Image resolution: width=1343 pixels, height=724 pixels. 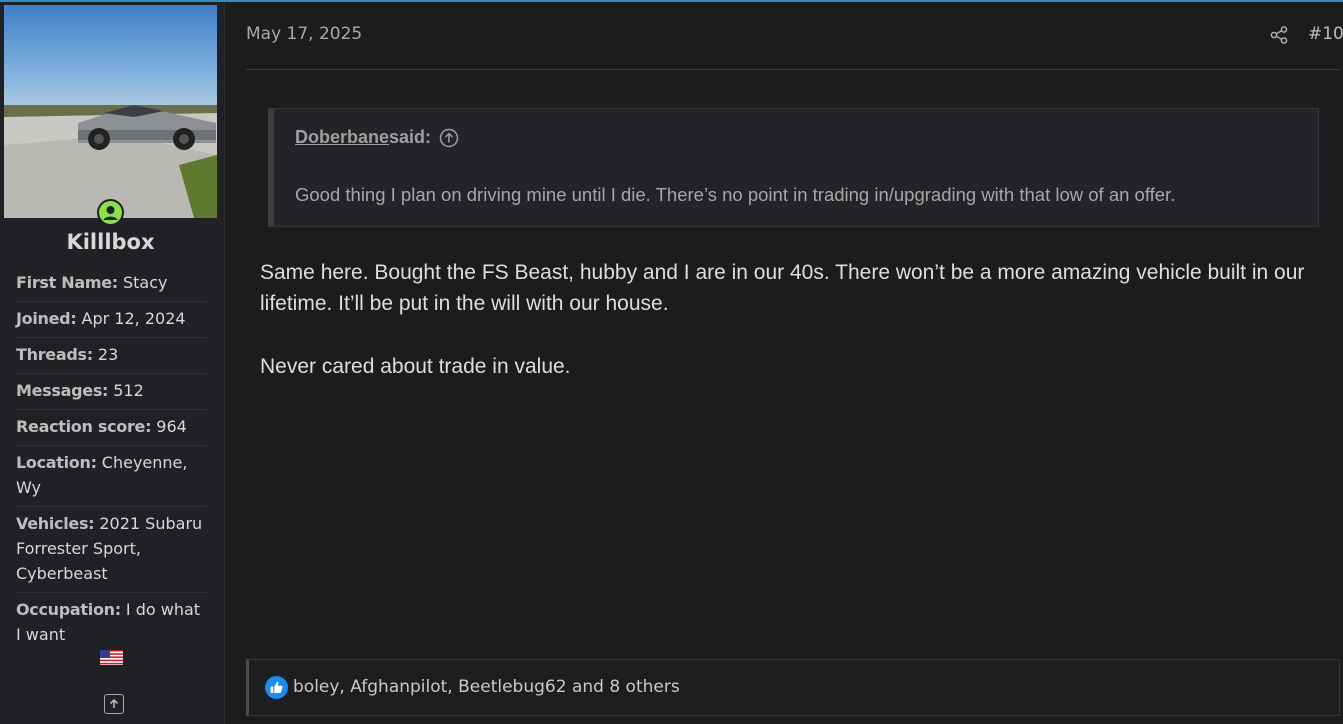 What do you see at coordinates (410, 137) in the screenshot?
I see `quote-said-label: said:` at bounding box center [410, 137].